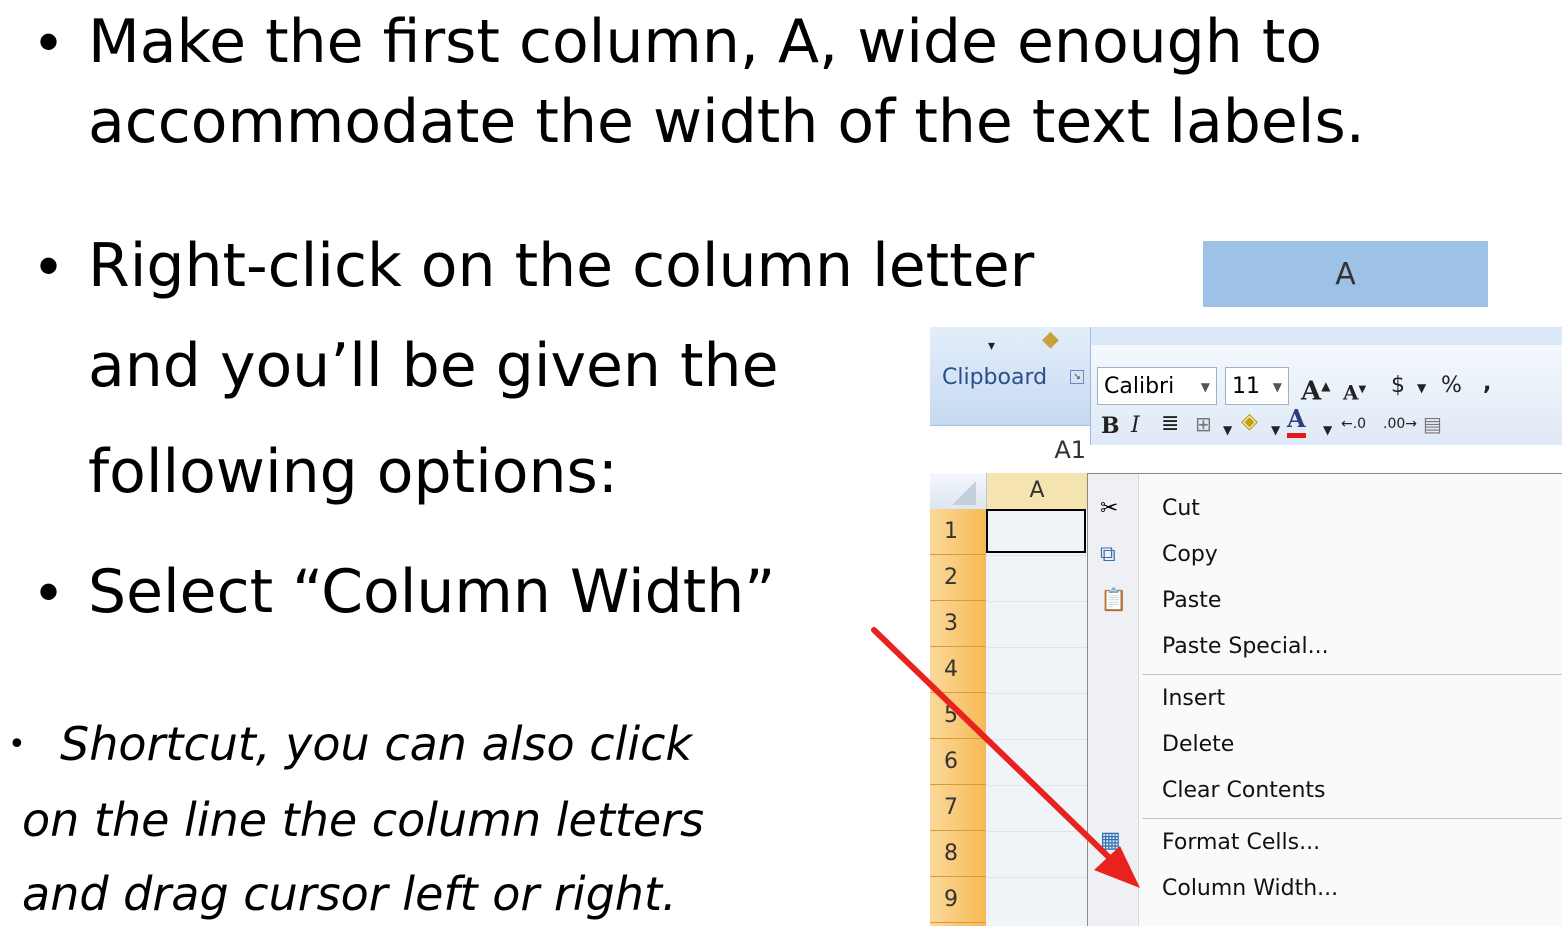 The image size is (1562, 926). I want to click on shortcut-note-line-2: on the line the column letters, so click(363, 820).